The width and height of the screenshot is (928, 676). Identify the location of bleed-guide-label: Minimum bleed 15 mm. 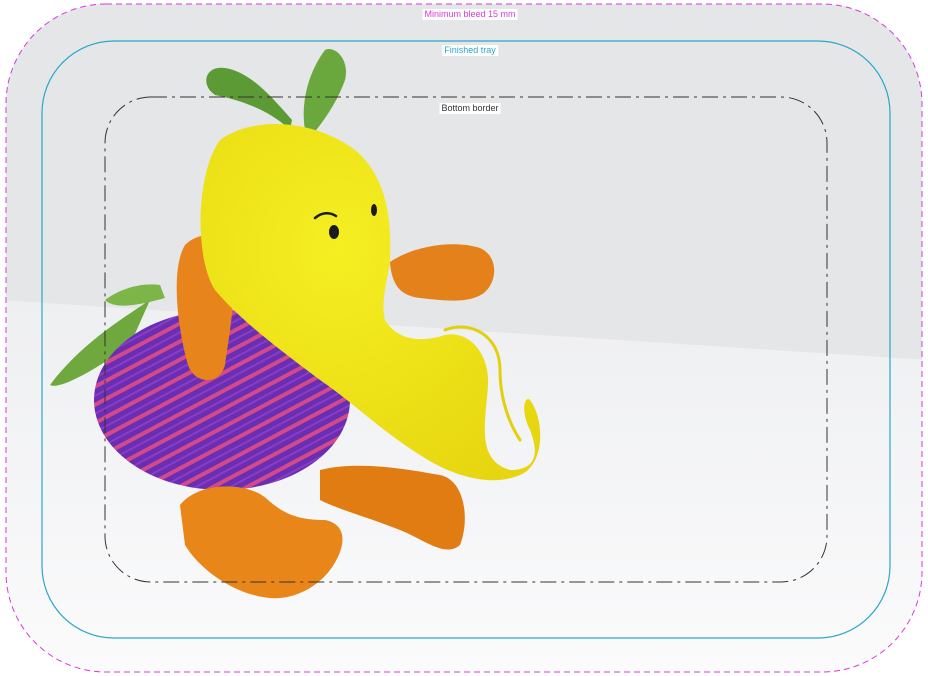
(470, 14).